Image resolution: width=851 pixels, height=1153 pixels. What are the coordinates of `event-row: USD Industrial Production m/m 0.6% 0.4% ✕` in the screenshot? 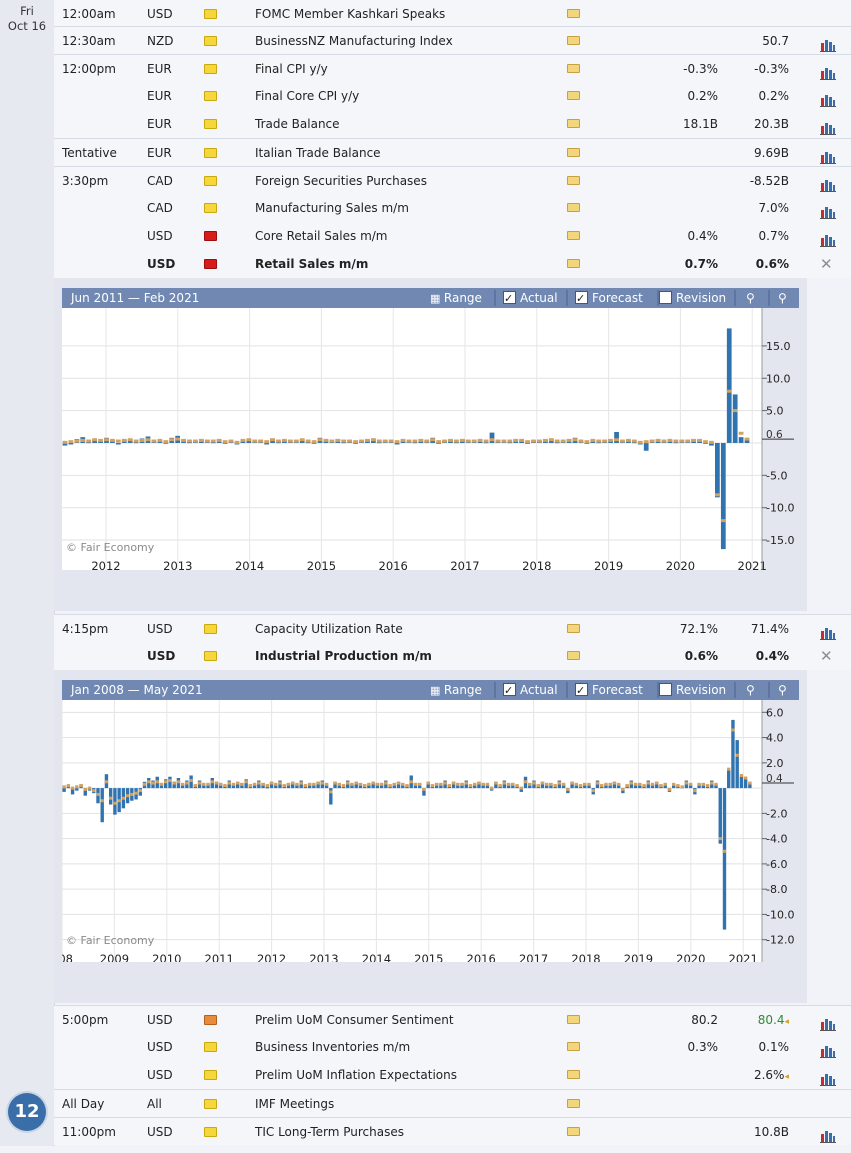 It's located at (452, 656).